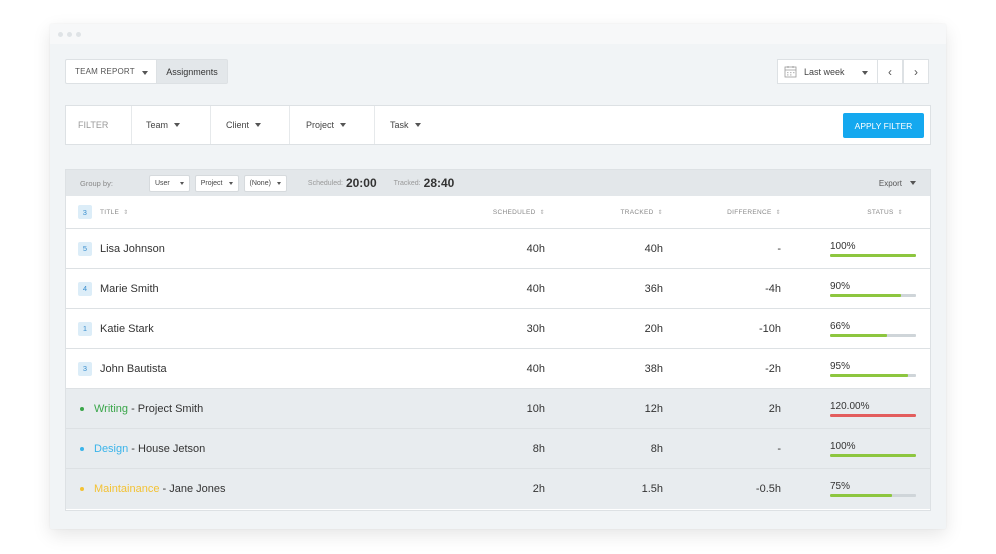  I want to click on previous-period-button: ‹, so click(890, 71).